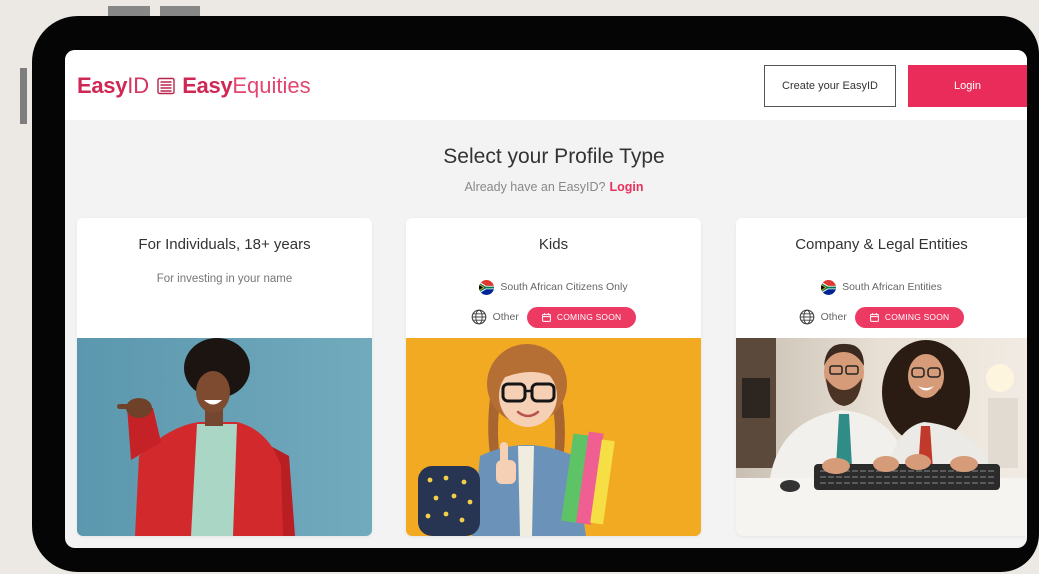 The height and width of the screenshot is (574, 1039). Describe the element at coordinates (224, 244) in the screenshot. I see `card-title: For Individuals, 18+ years` at that location.